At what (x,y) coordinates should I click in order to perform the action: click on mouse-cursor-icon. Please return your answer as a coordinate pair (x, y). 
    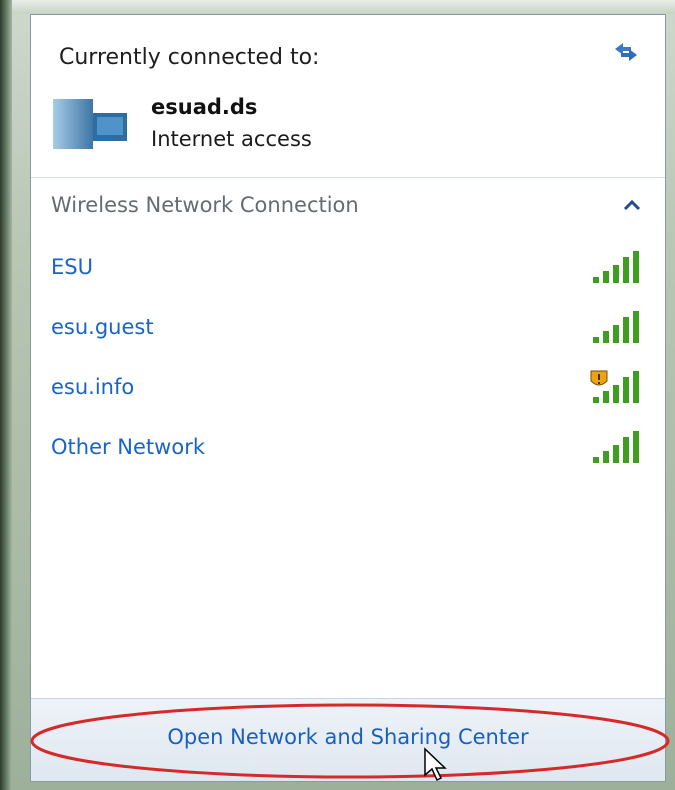
    Looking at the image, I should click on (435, 764).